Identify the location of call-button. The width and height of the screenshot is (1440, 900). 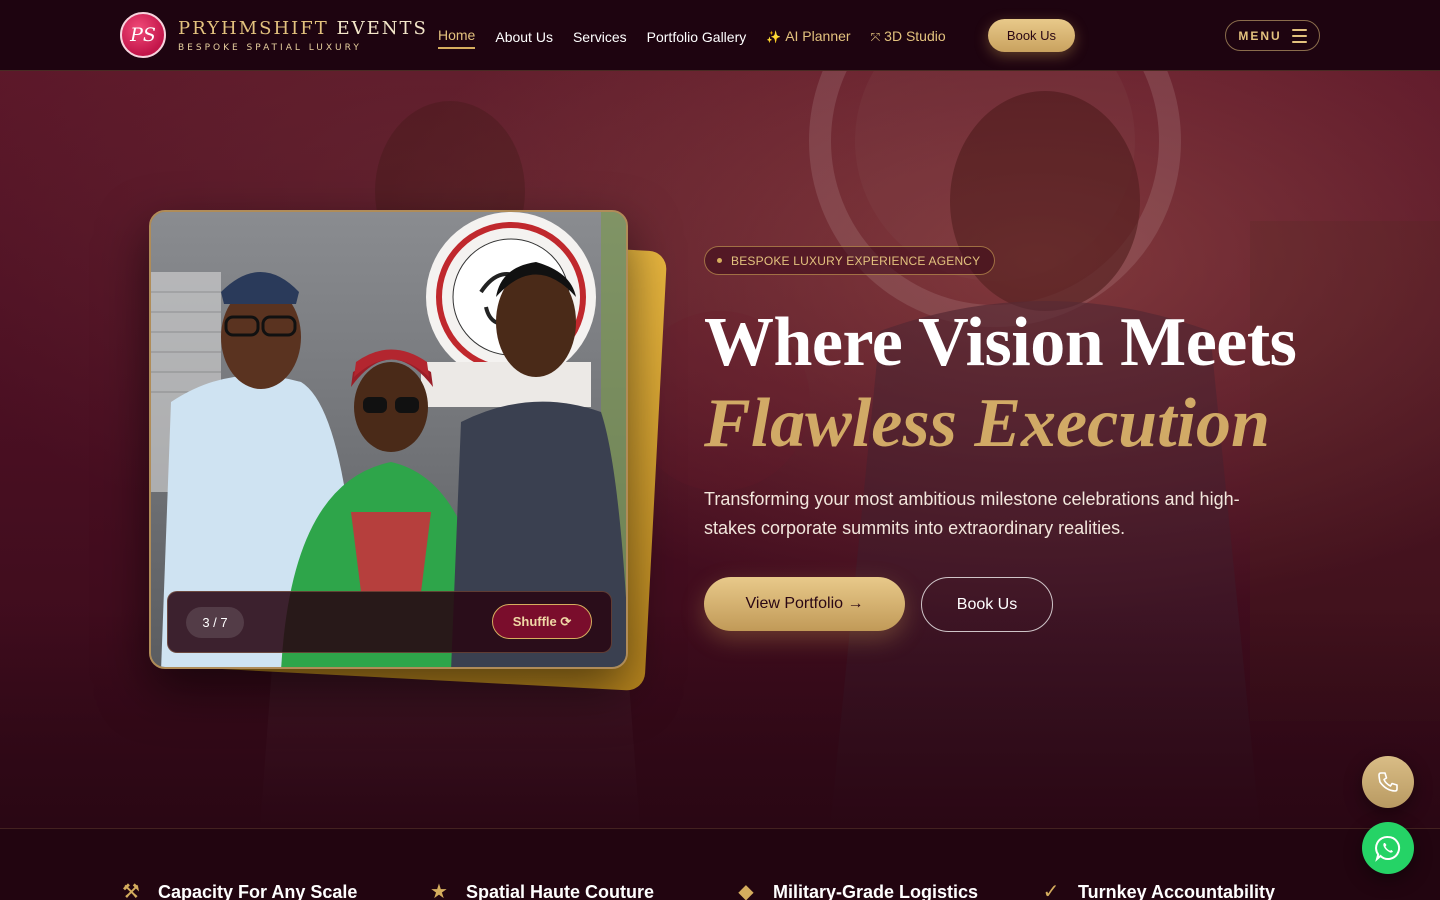
(1388, 782).